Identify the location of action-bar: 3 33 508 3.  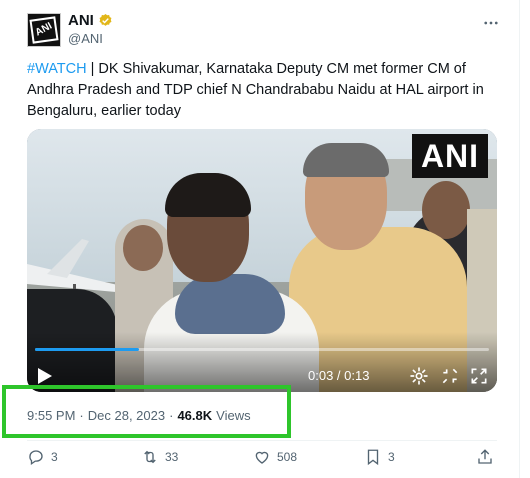
(262, 459).